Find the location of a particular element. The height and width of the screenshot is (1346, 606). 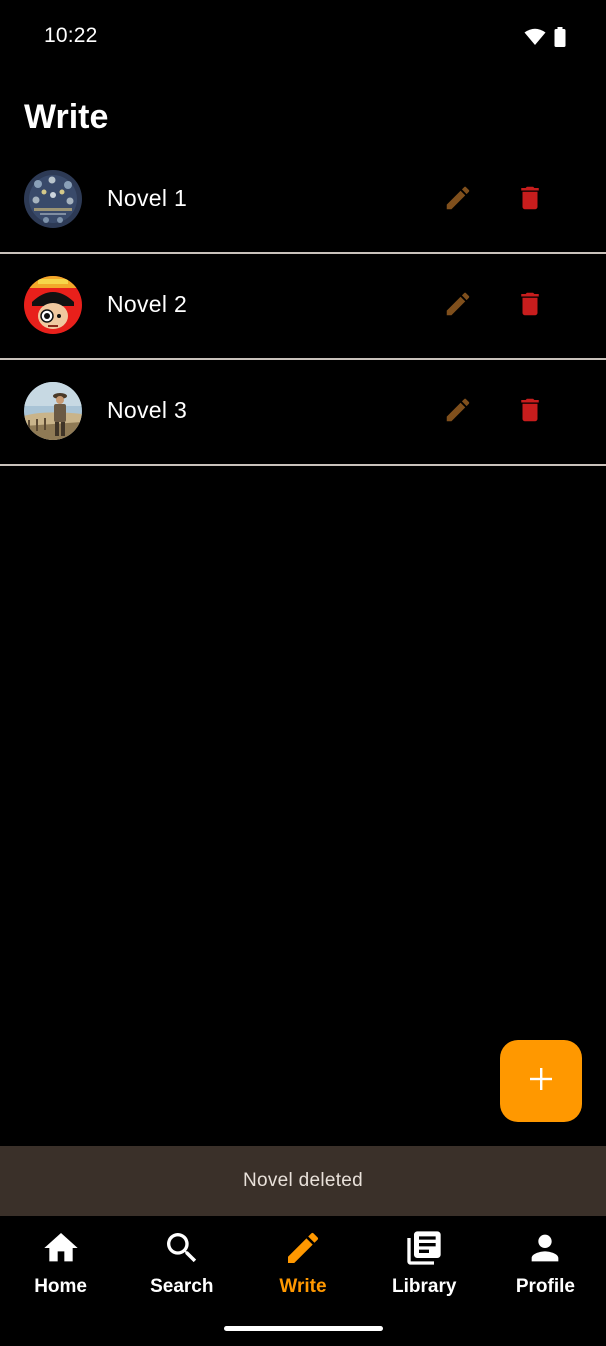

list-item: Novel 1 is located at coordinates (303, 201).